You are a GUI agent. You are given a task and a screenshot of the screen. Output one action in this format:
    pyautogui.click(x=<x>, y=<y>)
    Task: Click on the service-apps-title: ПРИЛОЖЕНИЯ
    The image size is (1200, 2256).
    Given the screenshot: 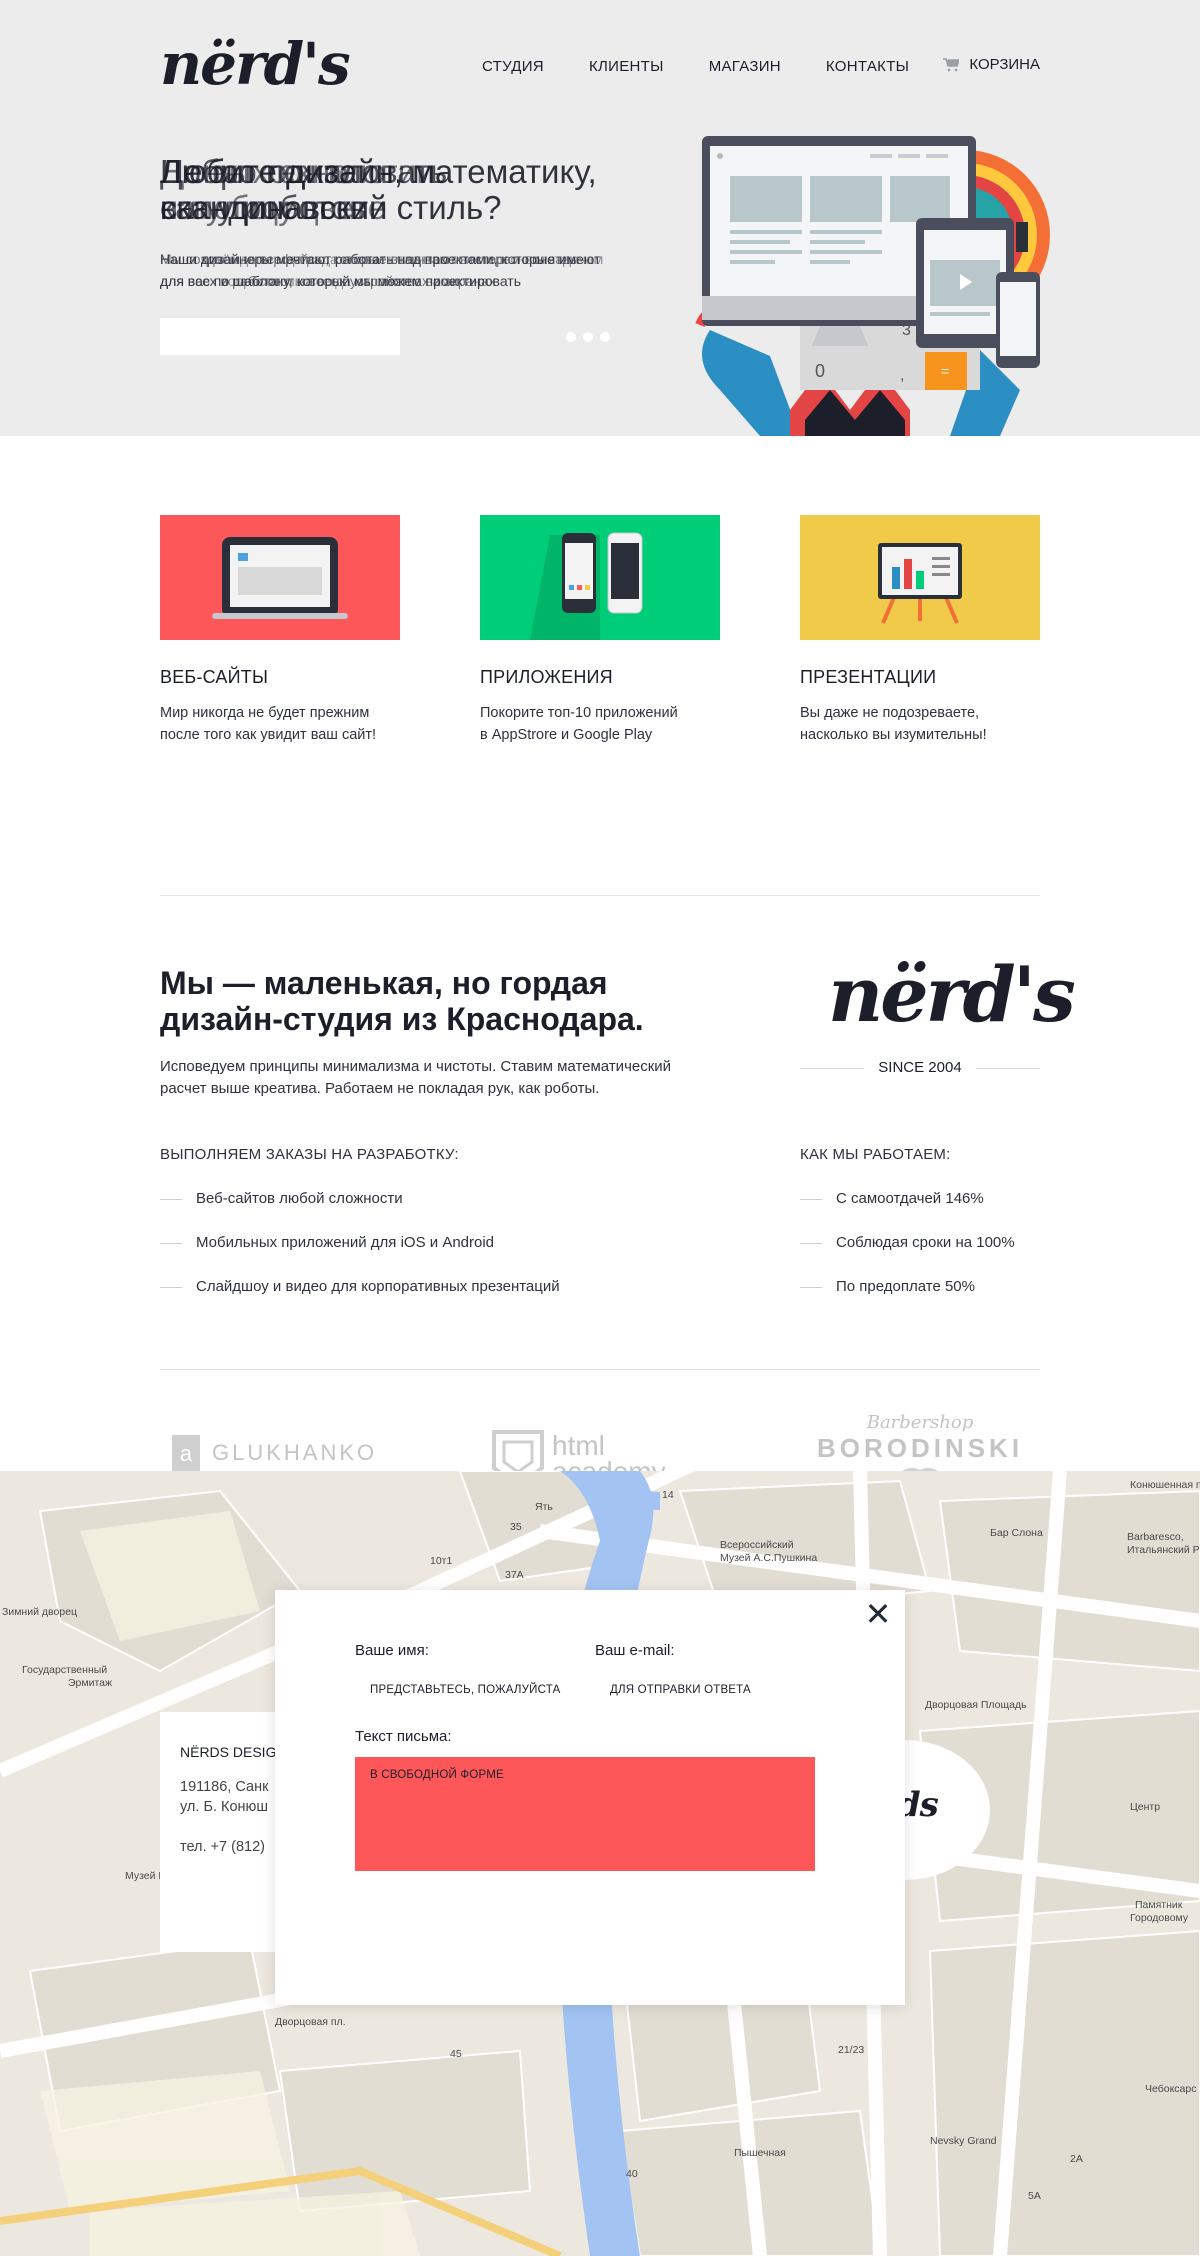 What is the action you would take?
    pyautogui.click(x=546, y=677)
    